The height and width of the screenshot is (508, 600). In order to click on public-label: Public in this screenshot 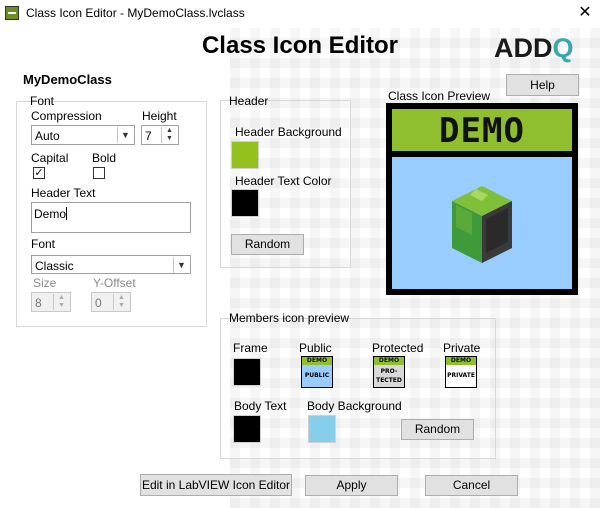, I will do `click(315, 348)`.